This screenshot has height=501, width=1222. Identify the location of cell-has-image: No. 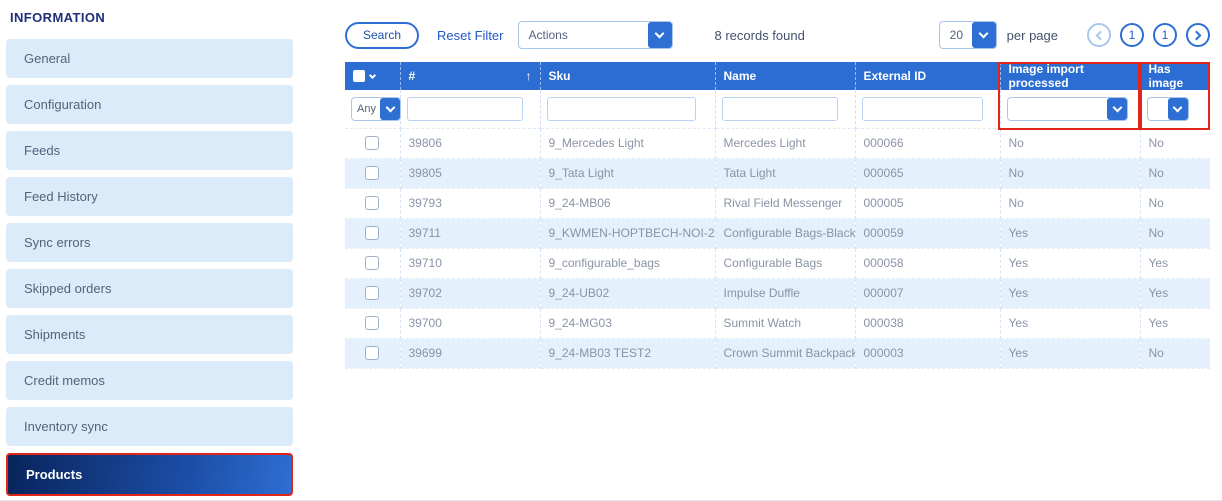
(1175, 173).